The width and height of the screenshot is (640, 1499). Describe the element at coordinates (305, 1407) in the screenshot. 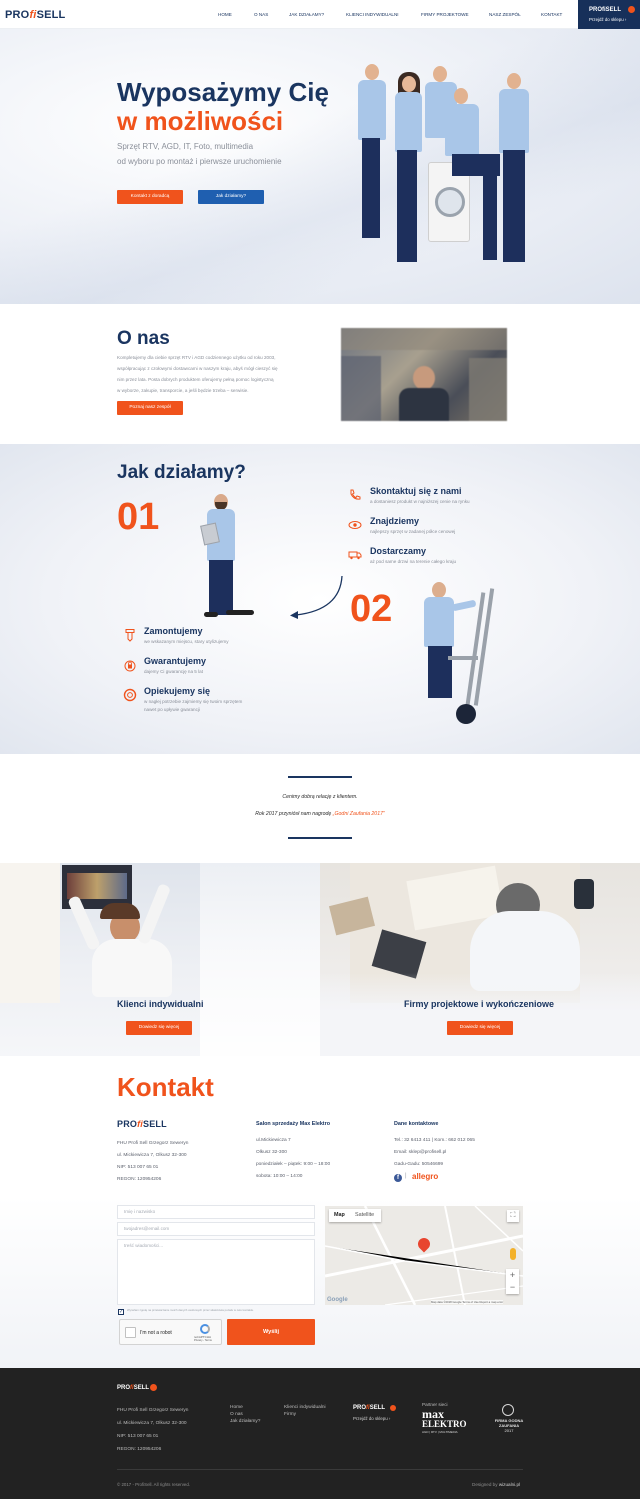

I see `footer-link-individual: Klienci indywidualni` at that location.